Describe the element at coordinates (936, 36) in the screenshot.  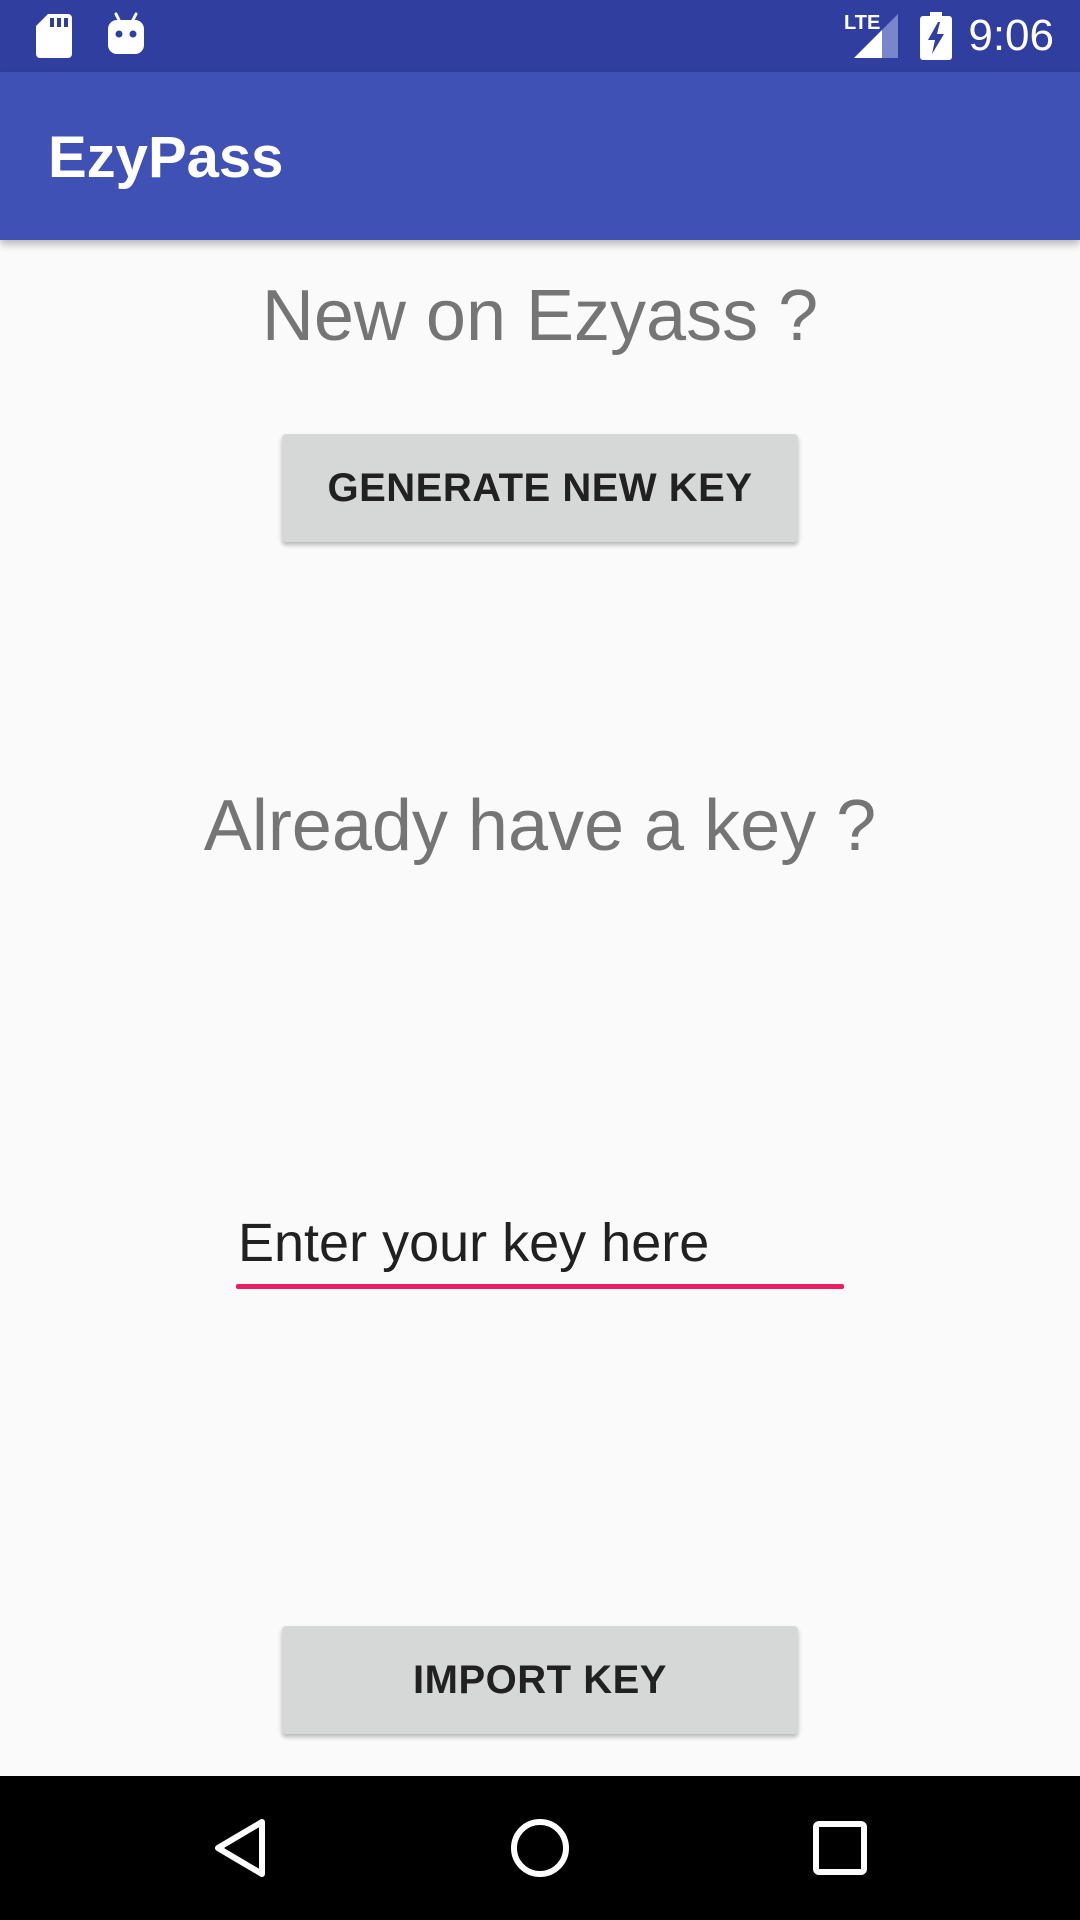
I see `battery-charging-icon` at that location.